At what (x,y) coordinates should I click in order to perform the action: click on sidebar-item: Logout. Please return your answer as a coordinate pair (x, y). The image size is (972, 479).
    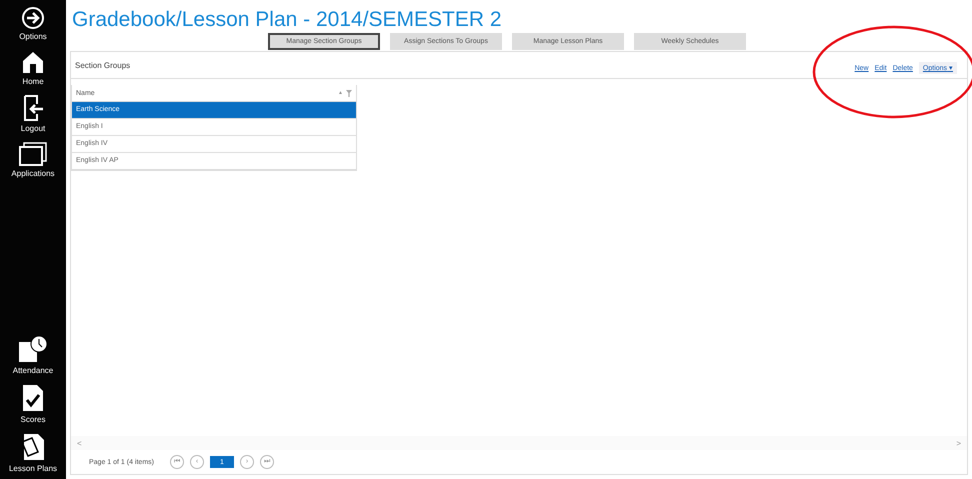
    Looking at the image, I should click on (33, 113).